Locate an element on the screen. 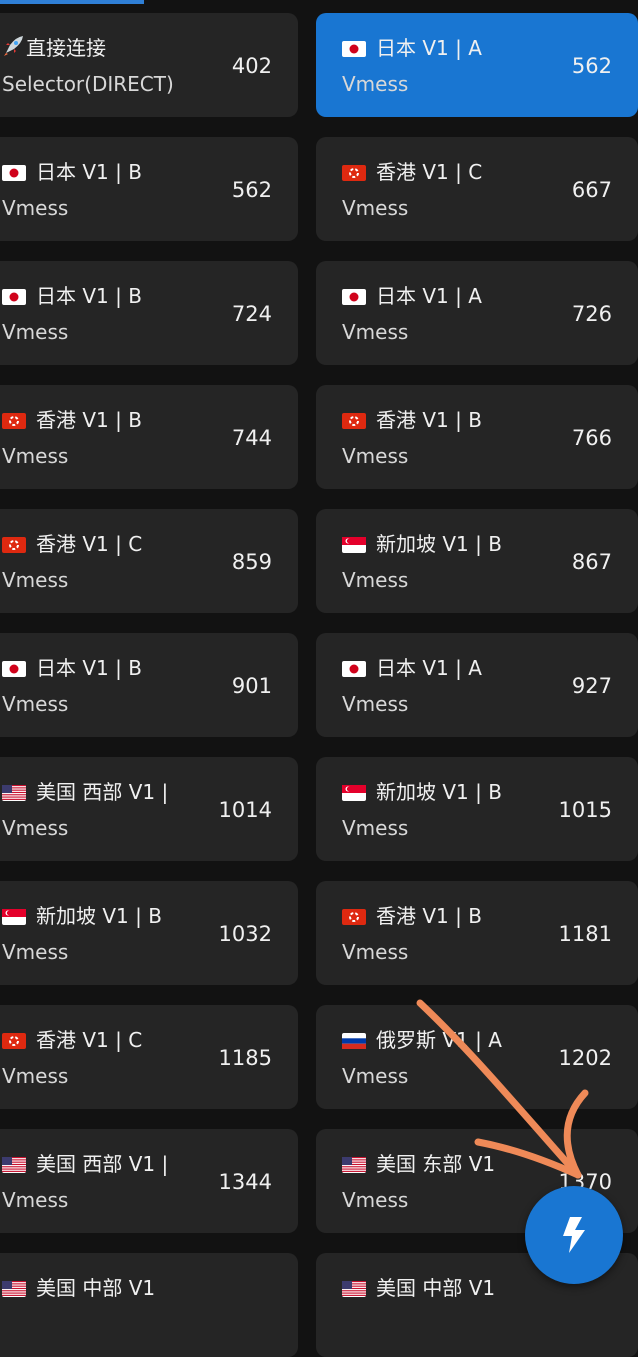  proxy-card: 日本 V1 | B Vmess 562 is located at coordinates (149, 189).